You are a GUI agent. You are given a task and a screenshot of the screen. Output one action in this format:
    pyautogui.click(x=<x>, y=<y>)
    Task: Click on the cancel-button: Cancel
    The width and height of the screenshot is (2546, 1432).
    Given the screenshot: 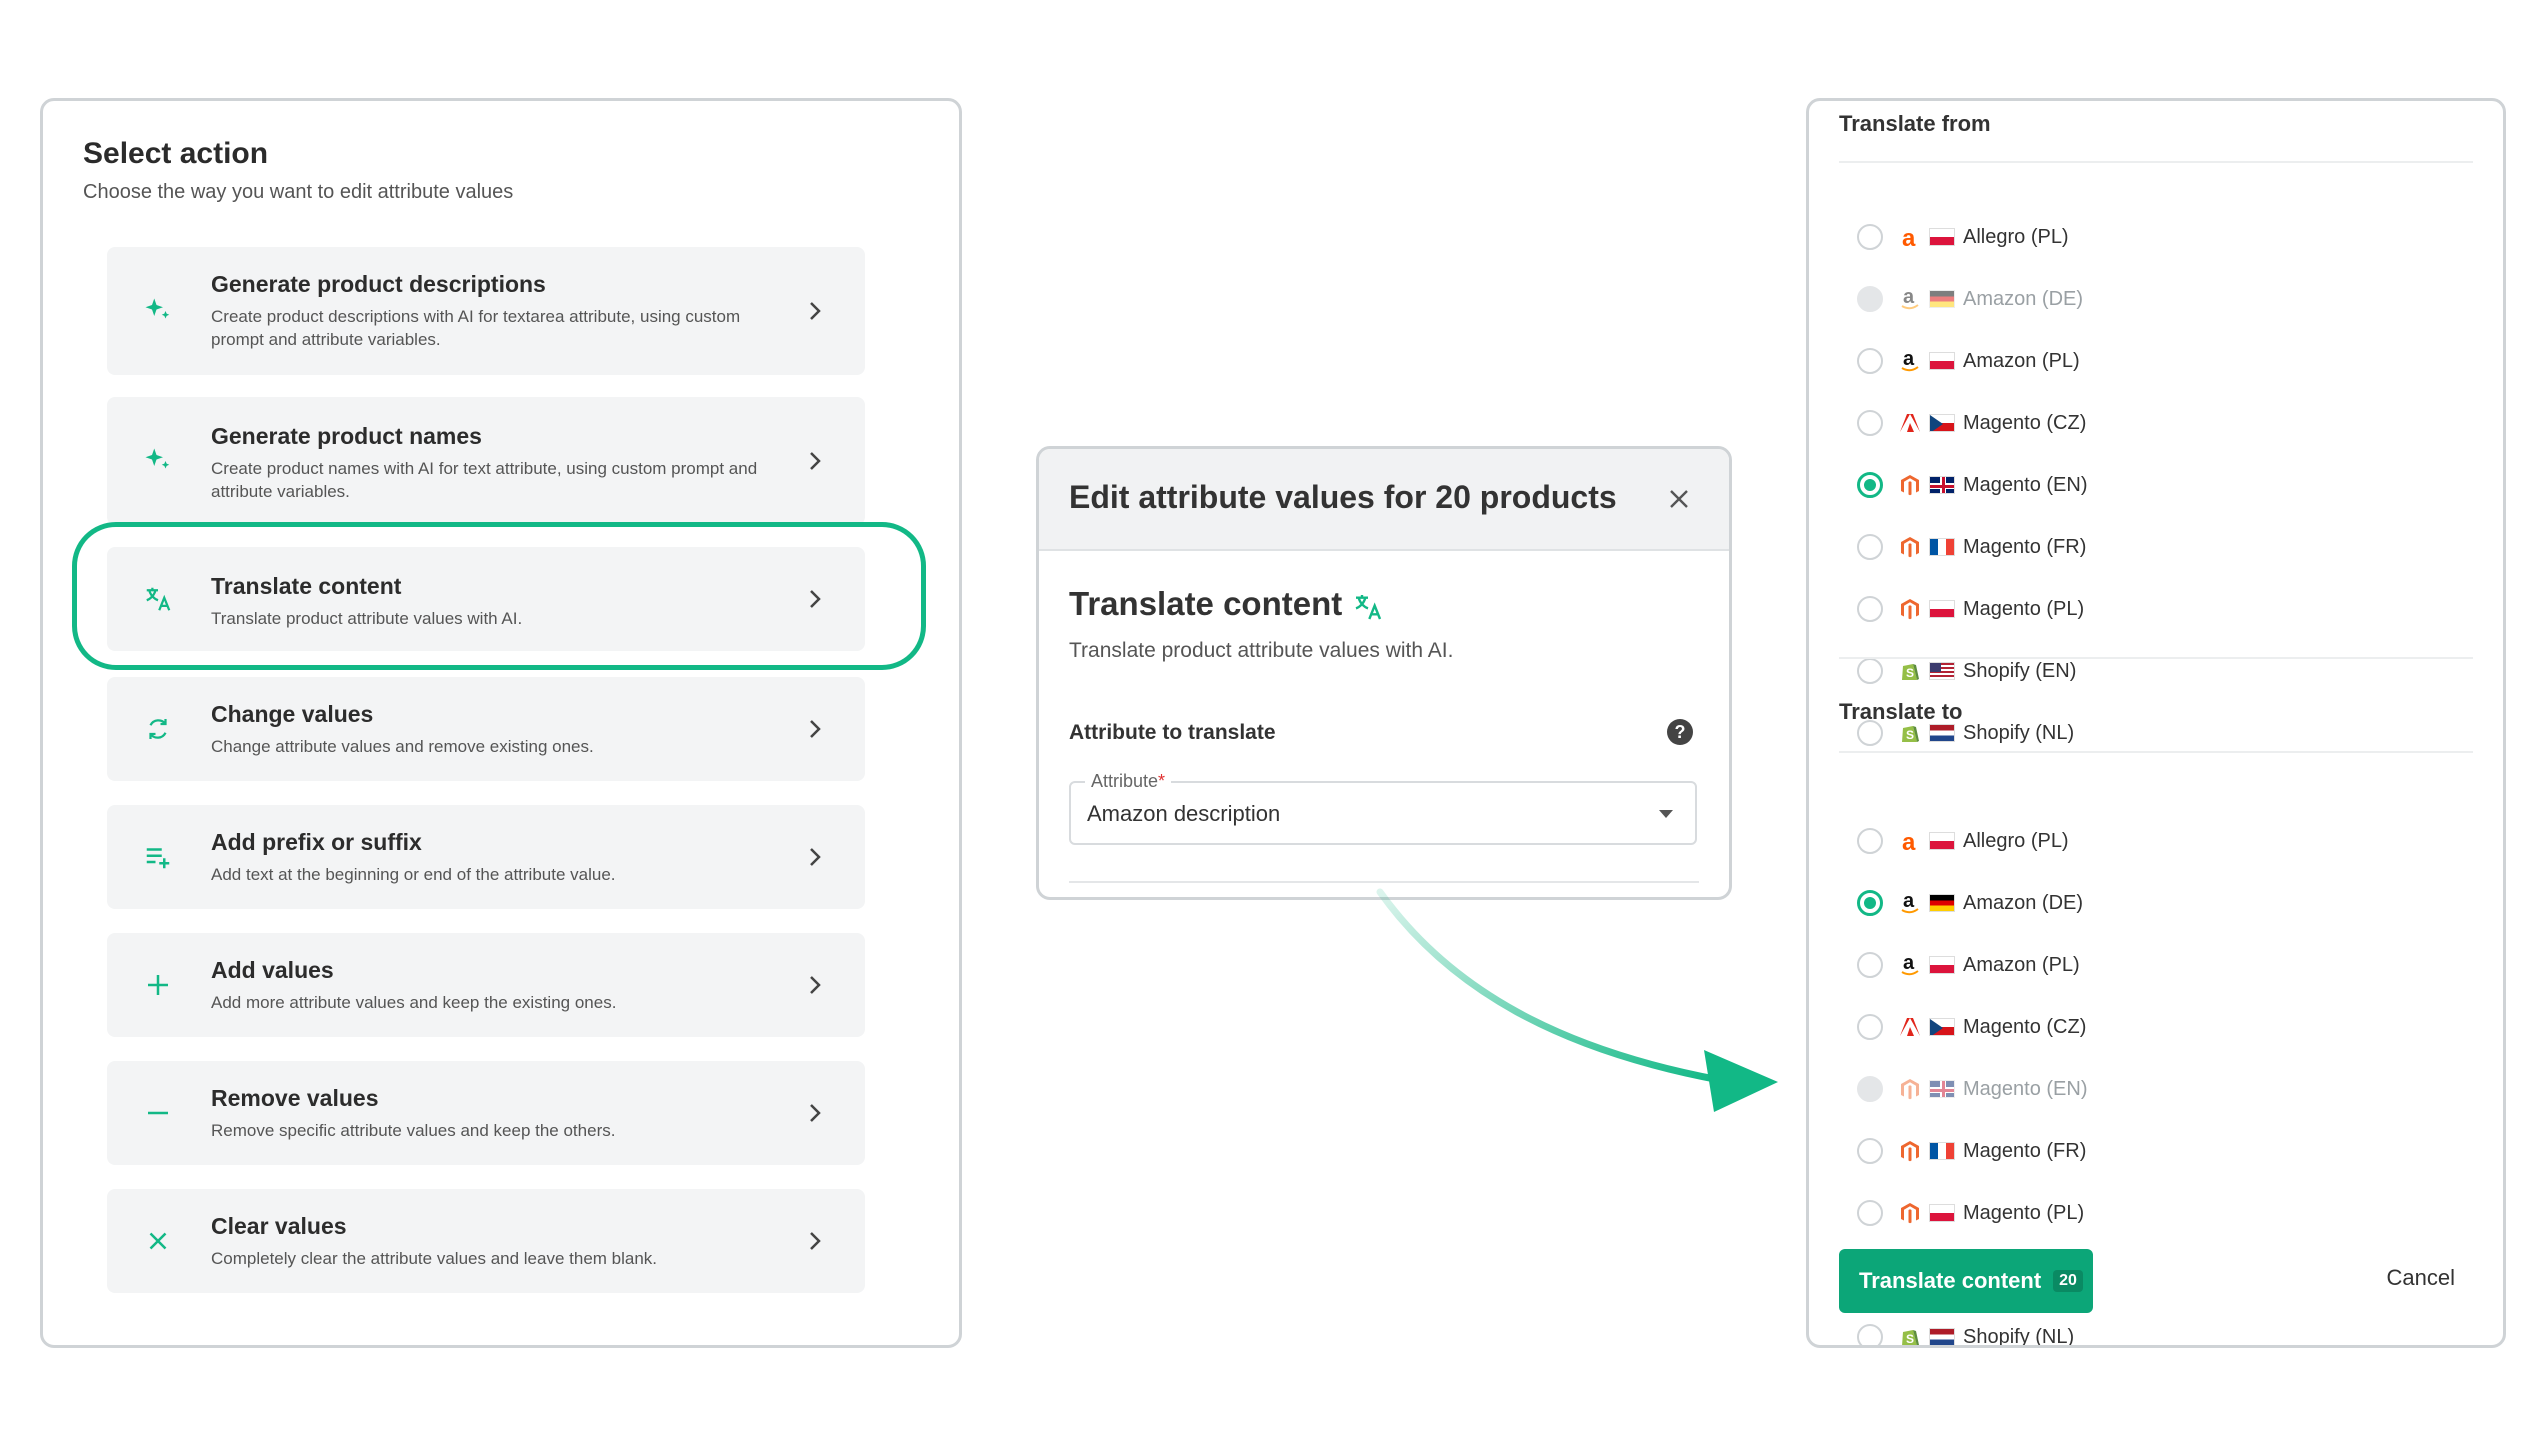 What is the action you would take?
    pyautogui.click(x=2421, y=1278)
    